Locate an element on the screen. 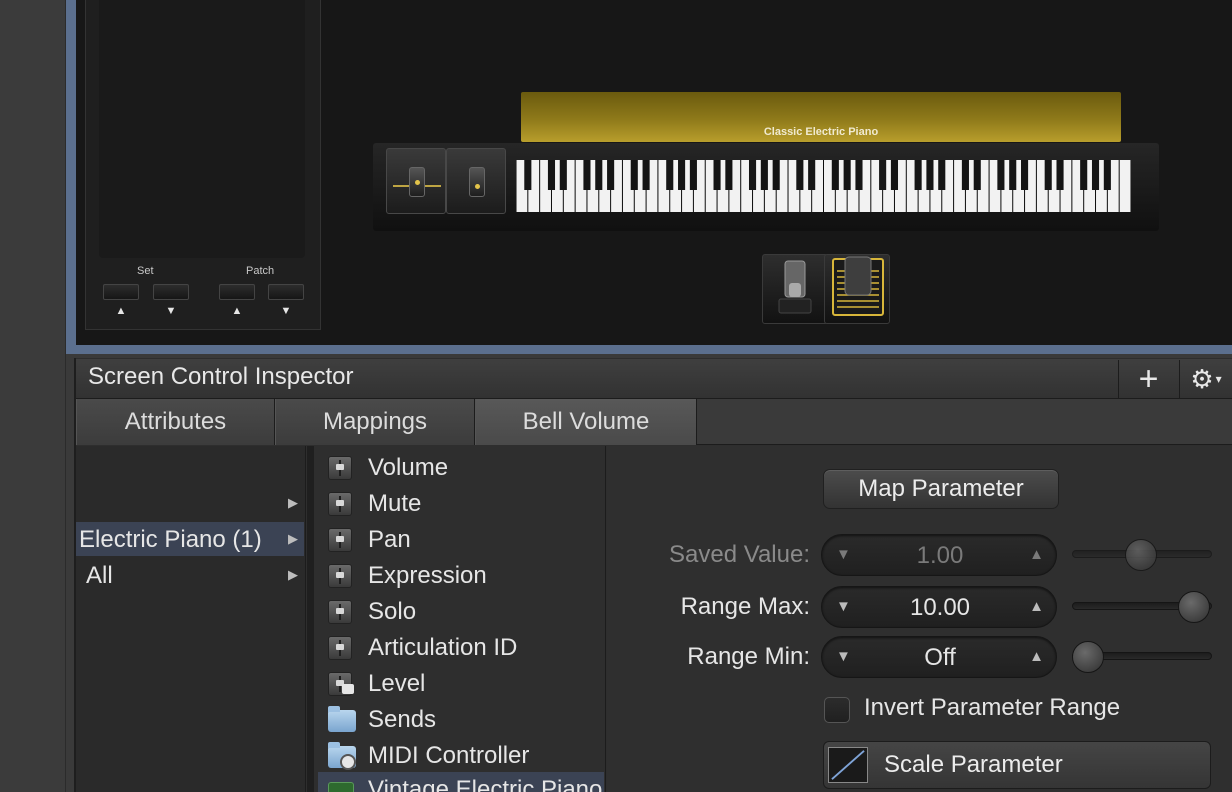 The width and height of the screenshot is (1232, 792). parameter-item-articulation-id: Articulation ID is located at coordinates (461, 648).